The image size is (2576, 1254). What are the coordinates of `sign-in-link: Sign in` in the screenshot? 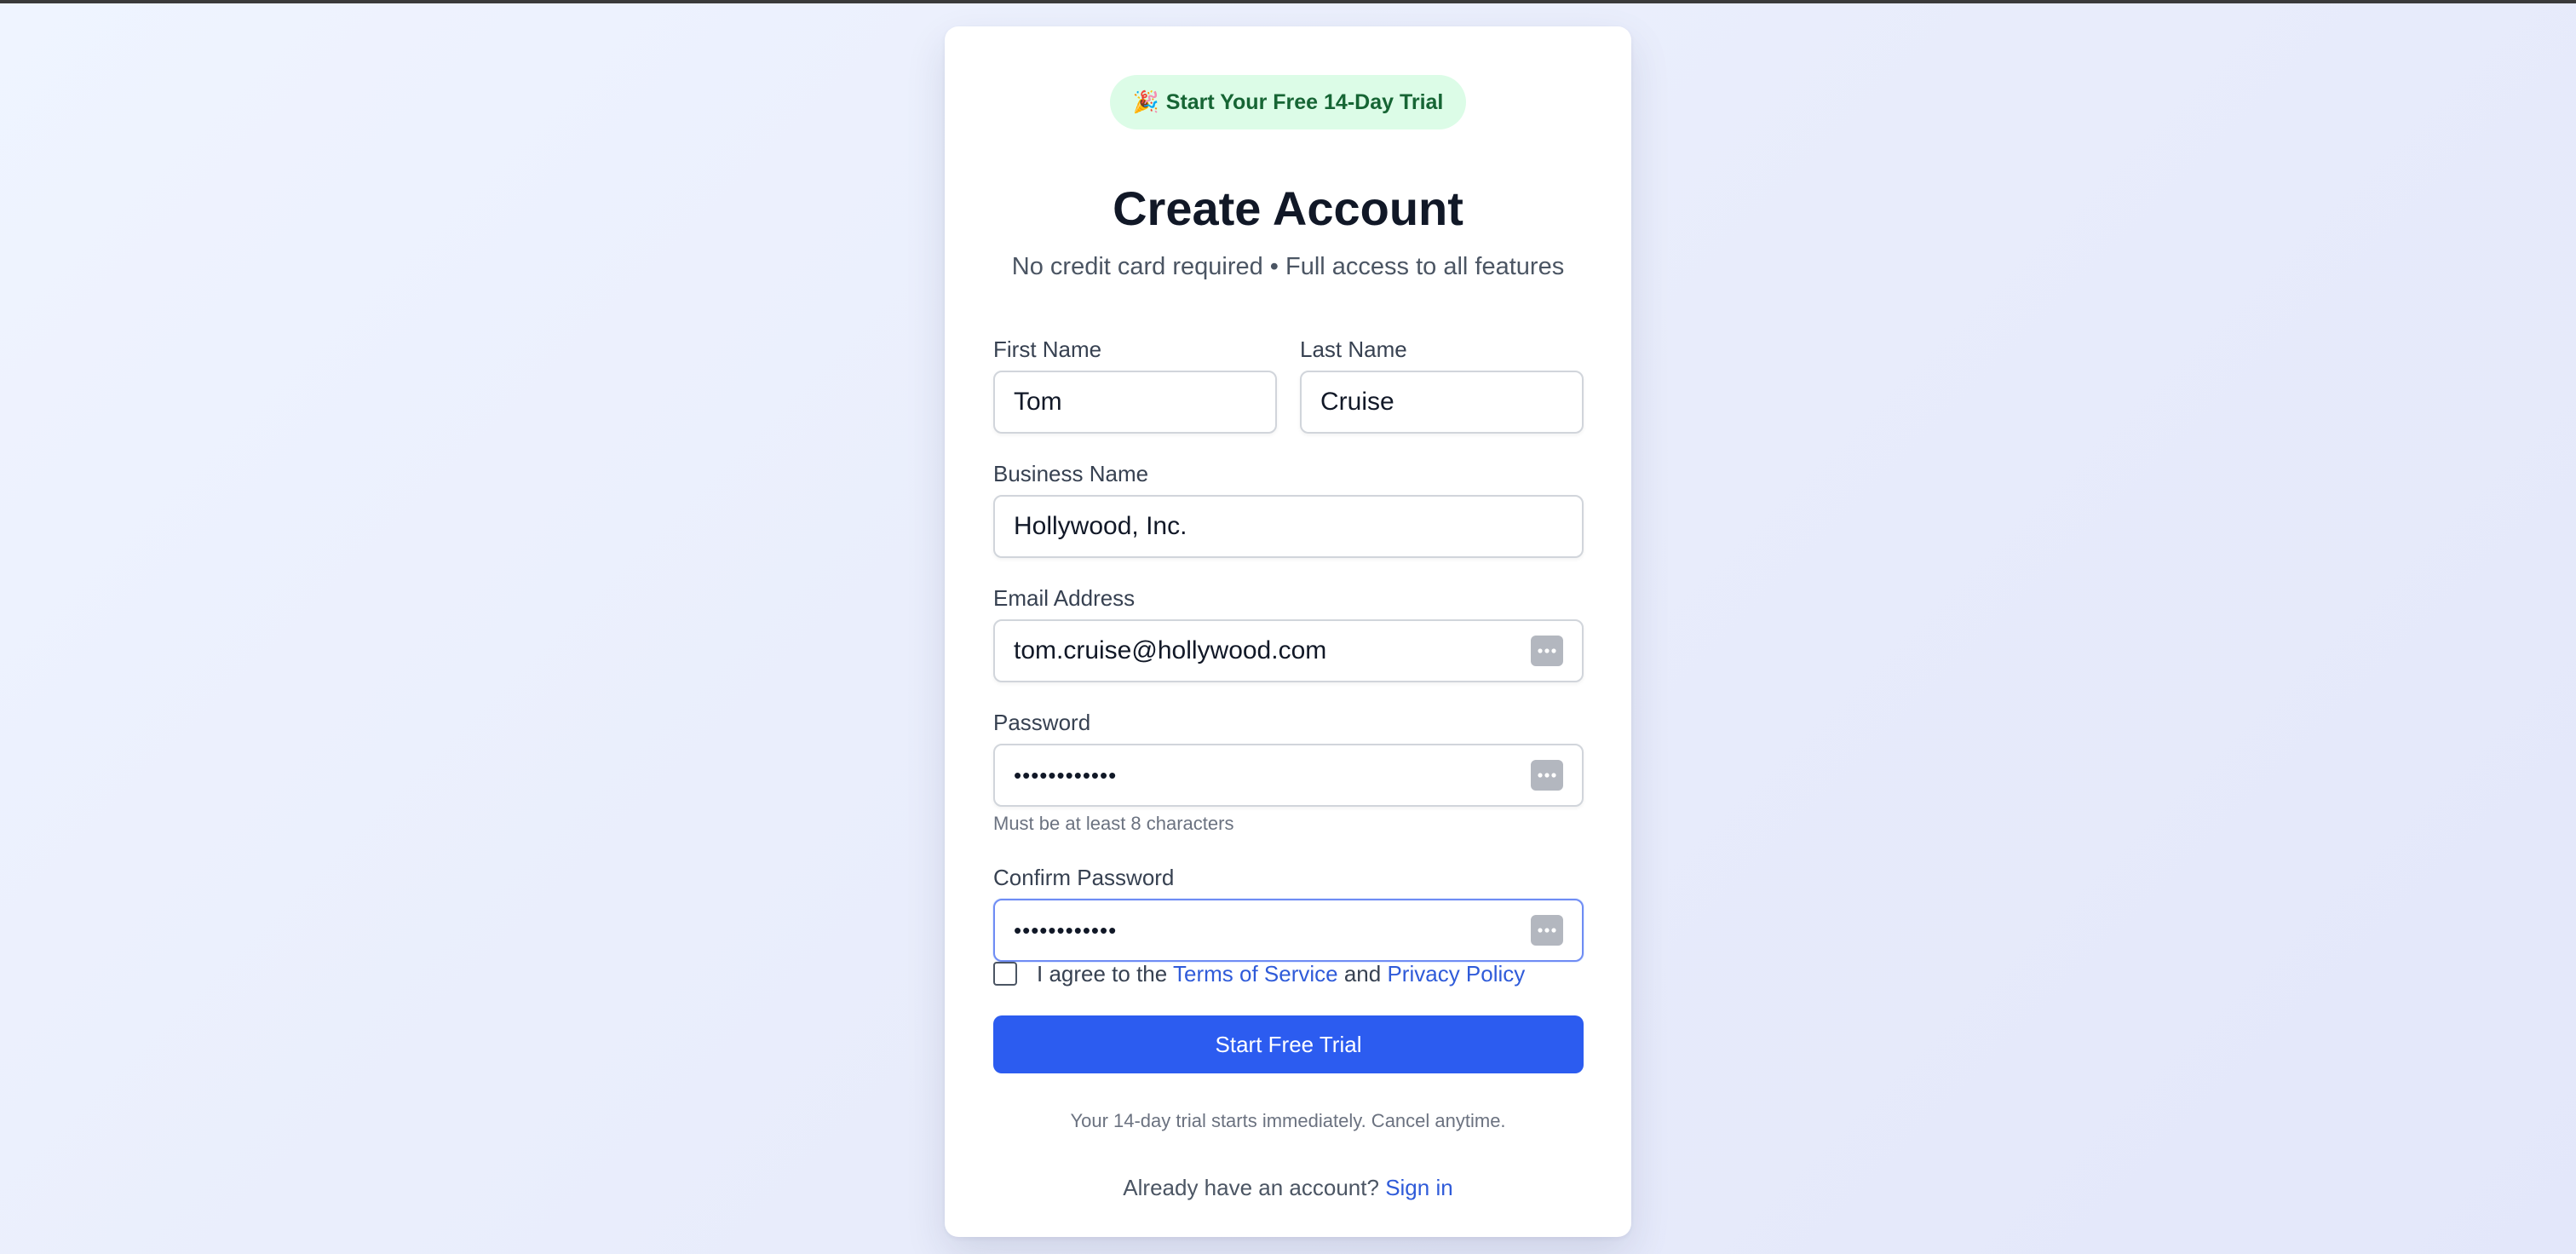 It's located at (1419, 1187).